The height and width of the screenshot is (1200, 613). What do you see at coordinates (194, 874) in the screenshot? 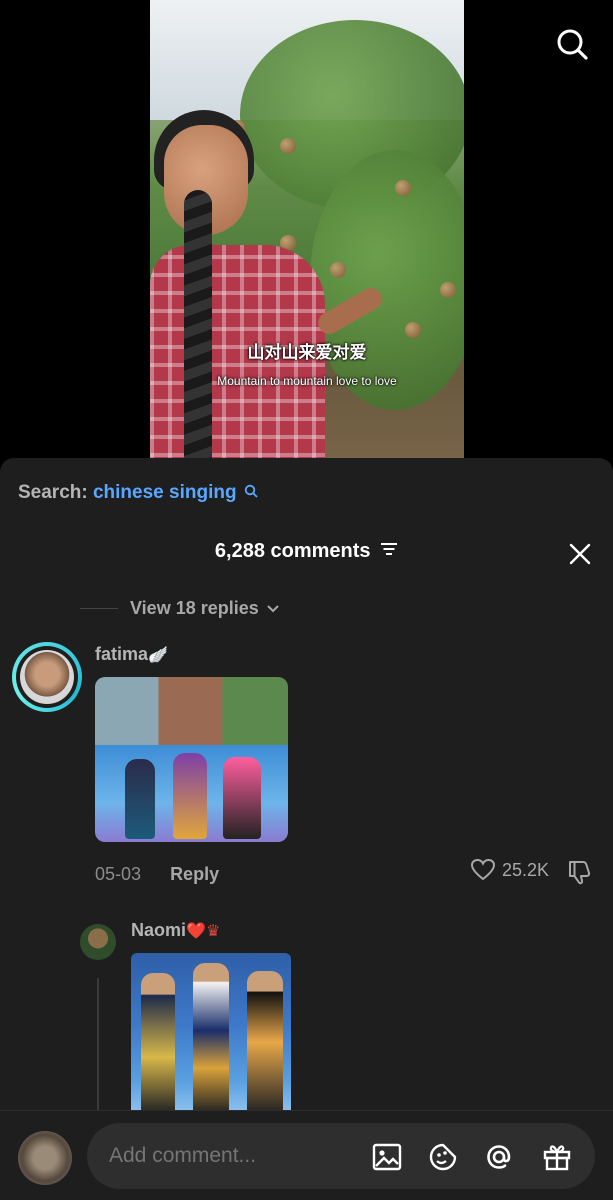
I see `reply-button: Reply` at bounding box center [194, 874].